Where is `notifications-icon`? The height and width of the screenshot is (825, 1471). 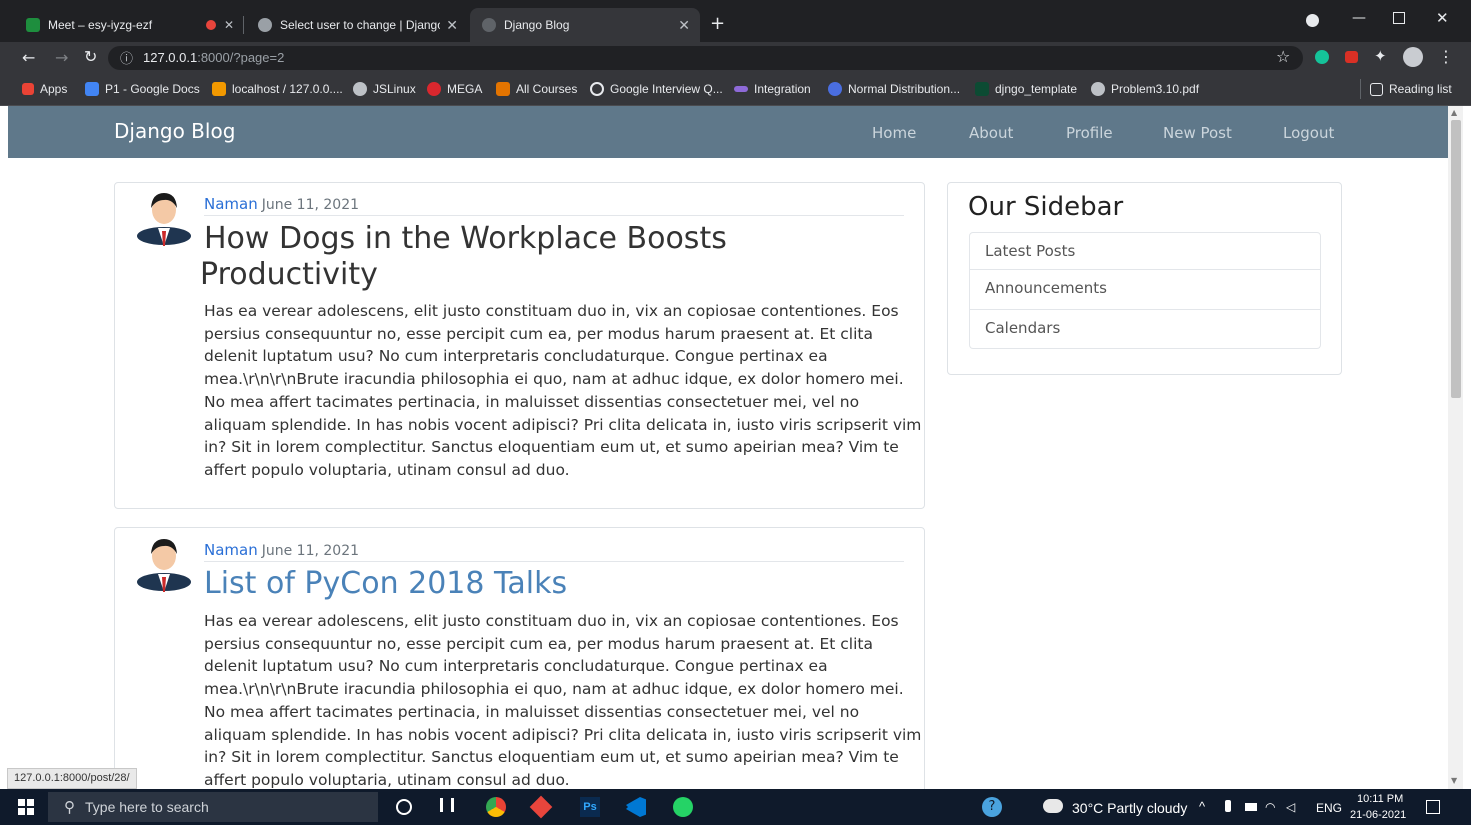
notifications-icon is located at coordinates (1433, 807).